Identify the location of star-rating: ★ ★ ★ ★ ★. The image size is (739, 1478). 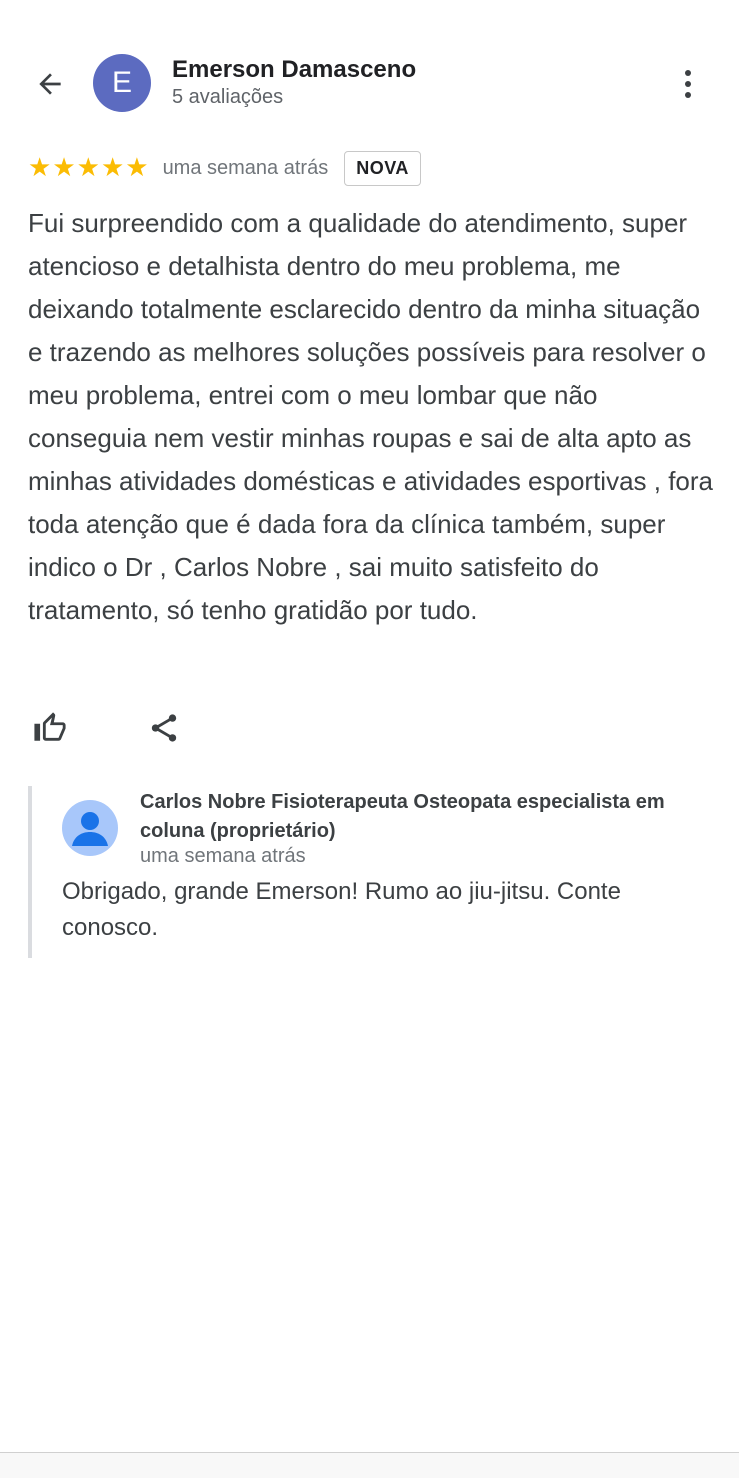
(88, 168).